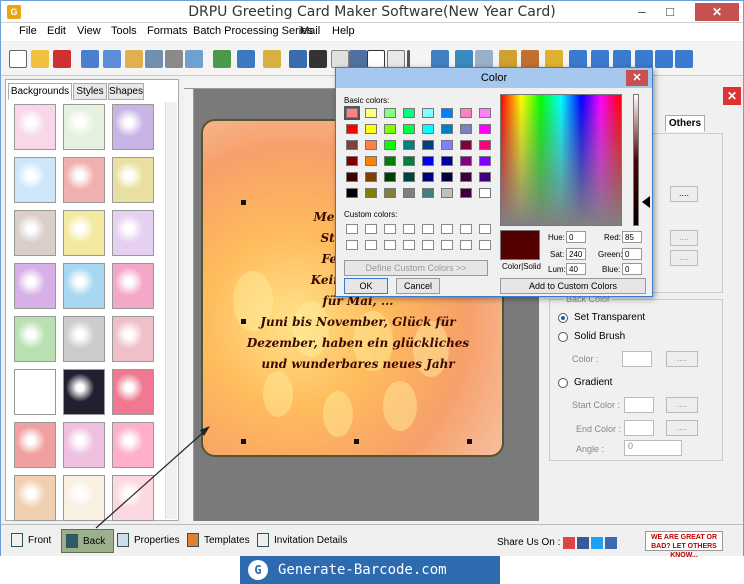  Describe the element at coordinates (556, 237) in the screenshot. I see `hue-label: Hue:` at that location.